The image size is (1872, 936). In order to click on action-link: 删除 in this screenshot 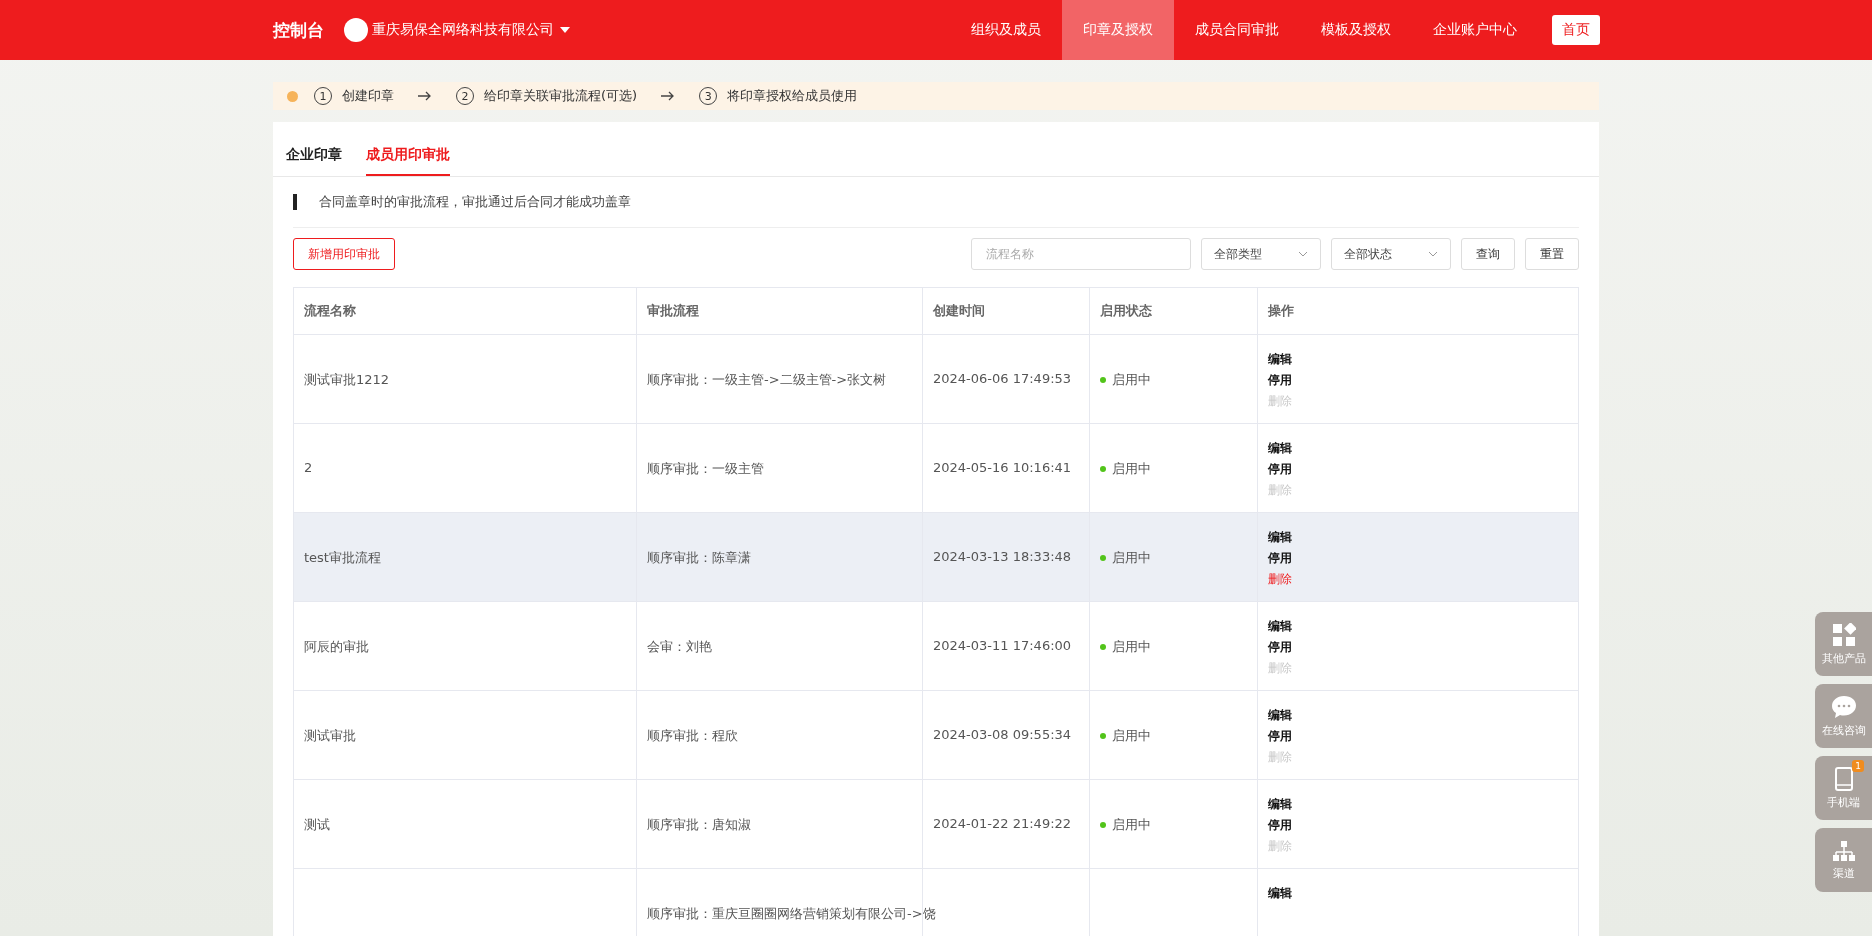, I will do `click(1418, 579)`.